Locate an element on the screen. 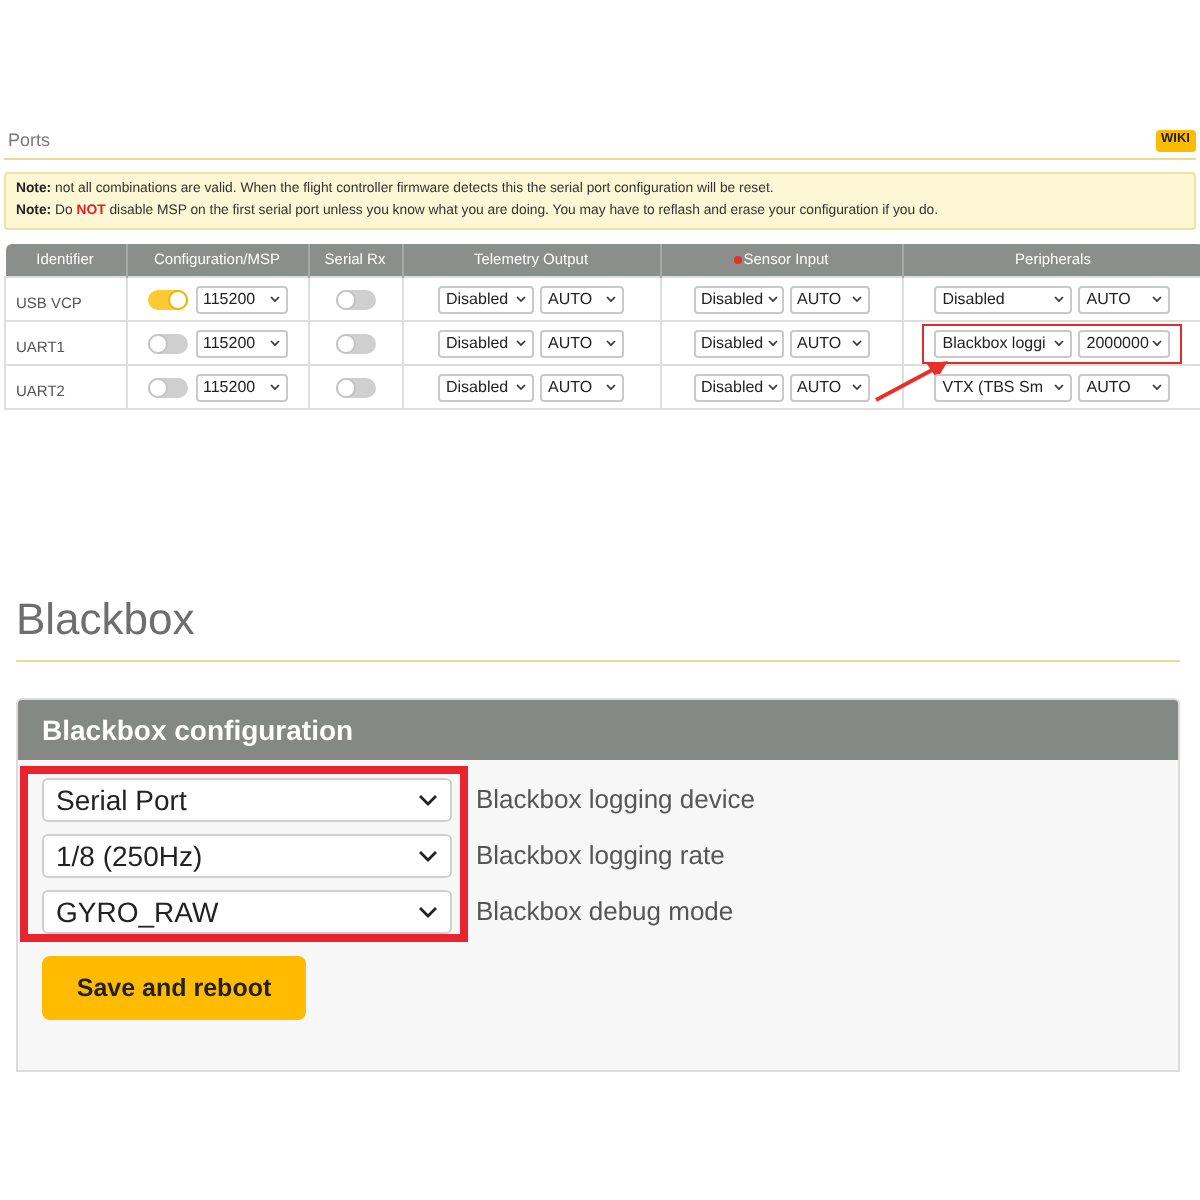 The height and width of the screenshot is (1200, 1200). dropdown: Serial Port is located at coordinates (247, 800).